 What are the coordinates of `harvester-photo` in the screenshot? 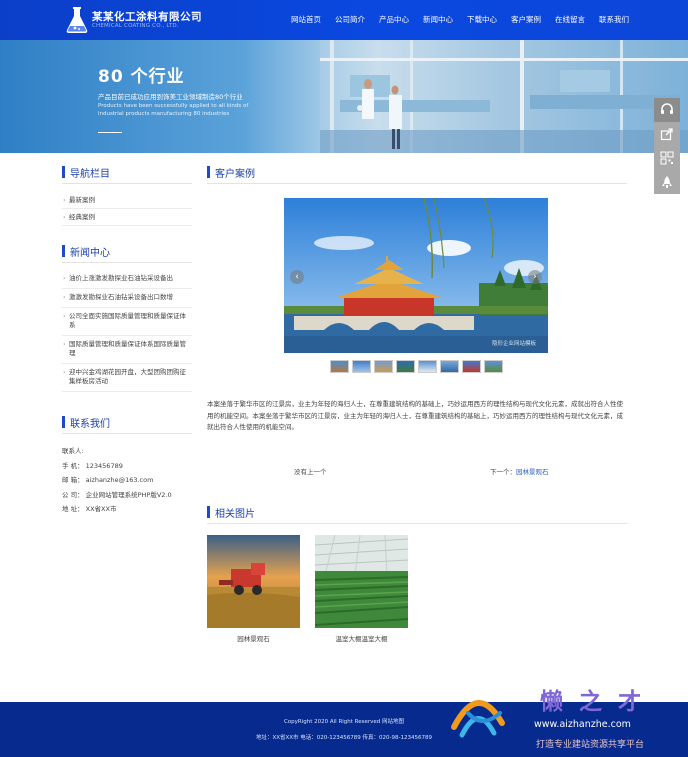 It's located at (253, 581).